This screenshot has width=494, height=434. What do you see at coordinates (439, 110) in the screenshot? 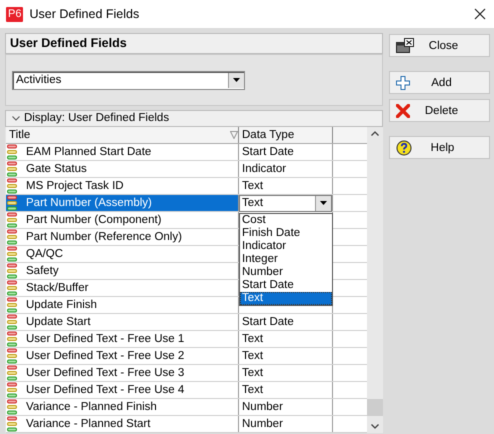
I see `delete-button: Delete` at bounding box center [439, 110].